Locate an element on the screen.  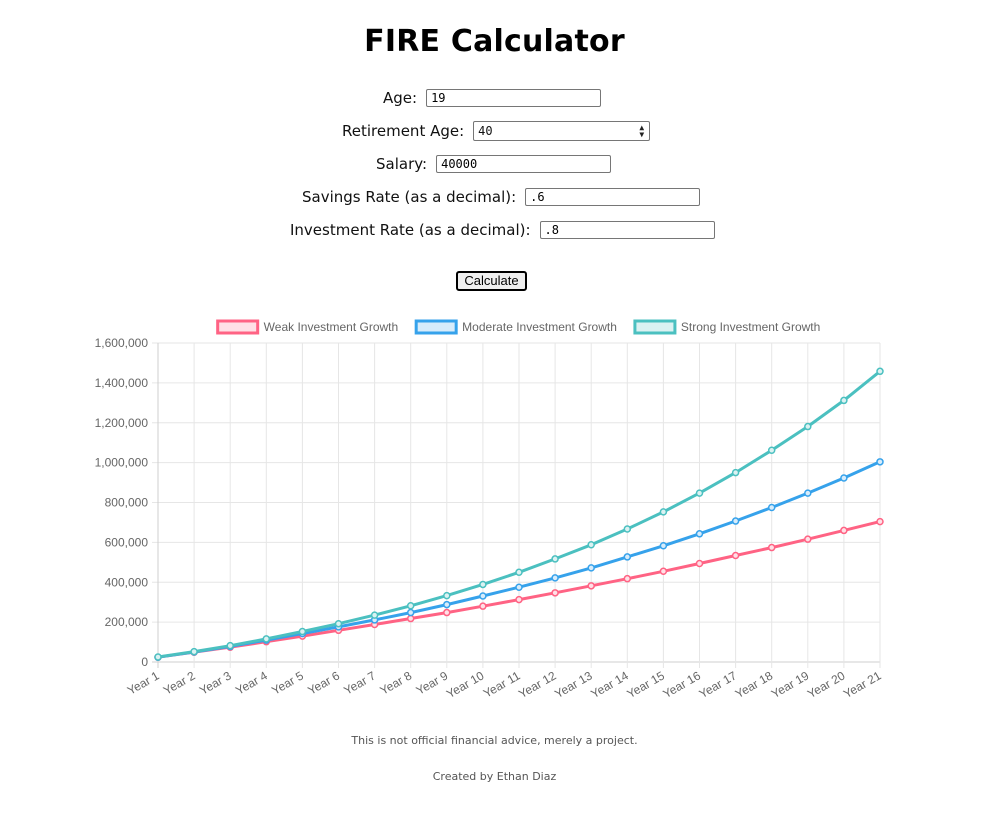
x-tick-label: Year 1 is located at coordinates (143, 682).